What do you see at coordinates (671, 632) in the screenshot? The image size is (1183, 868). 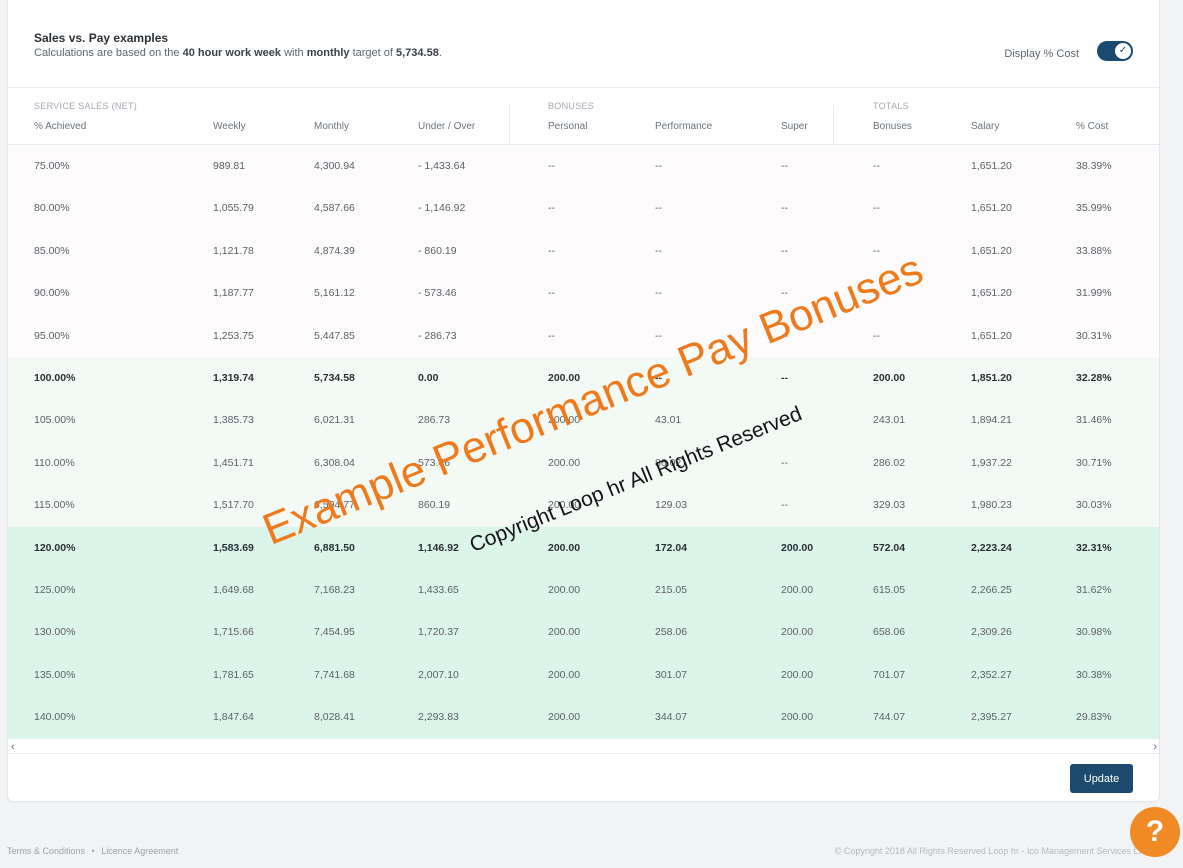 I see `table-cell: 258.06` at bounding box center [671, 632].